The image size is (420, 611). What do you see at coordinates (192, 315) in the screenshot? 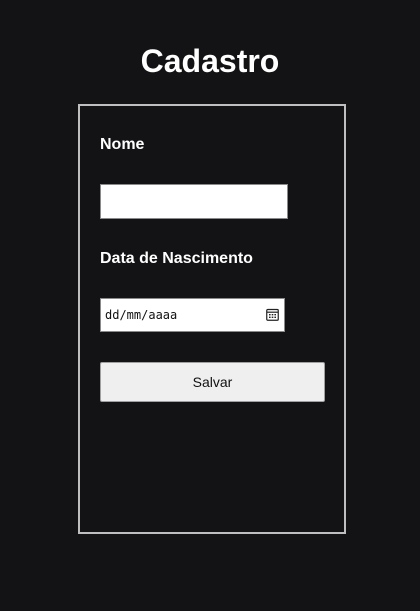
I see `birthdate-input: dd/mm/aaaa` at bounding box center [192, 315].